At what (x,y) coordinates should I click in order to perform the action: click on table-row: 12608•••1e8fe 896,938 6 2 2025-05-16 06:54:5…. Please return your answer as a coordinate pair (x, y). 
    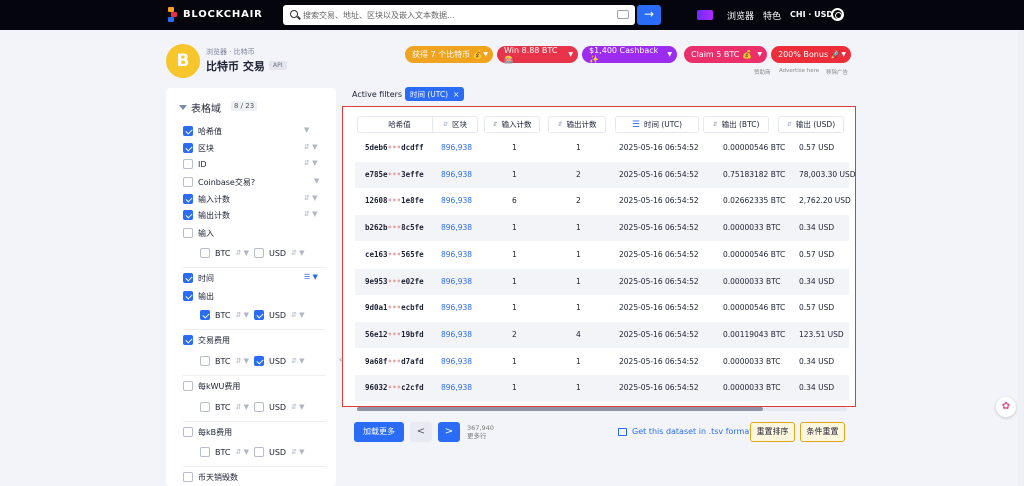
    Looking at the image, I should click on (603, 201).